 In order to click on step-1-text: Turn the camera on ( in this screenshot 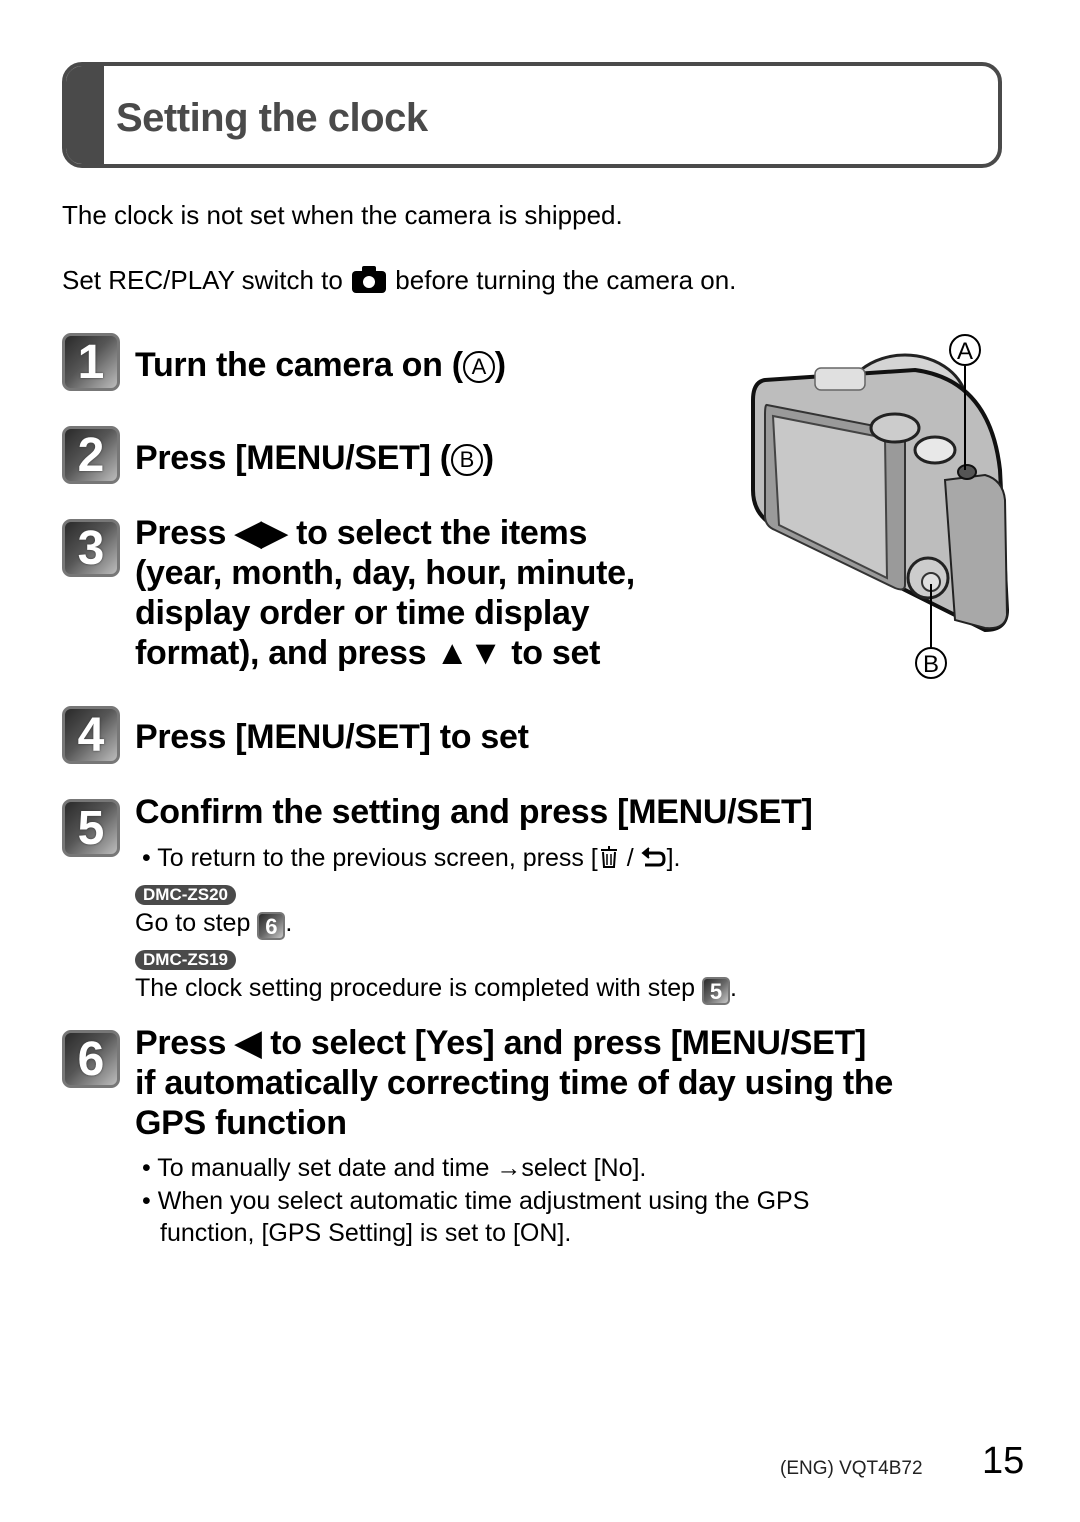, I will do `click(299, 365)`.